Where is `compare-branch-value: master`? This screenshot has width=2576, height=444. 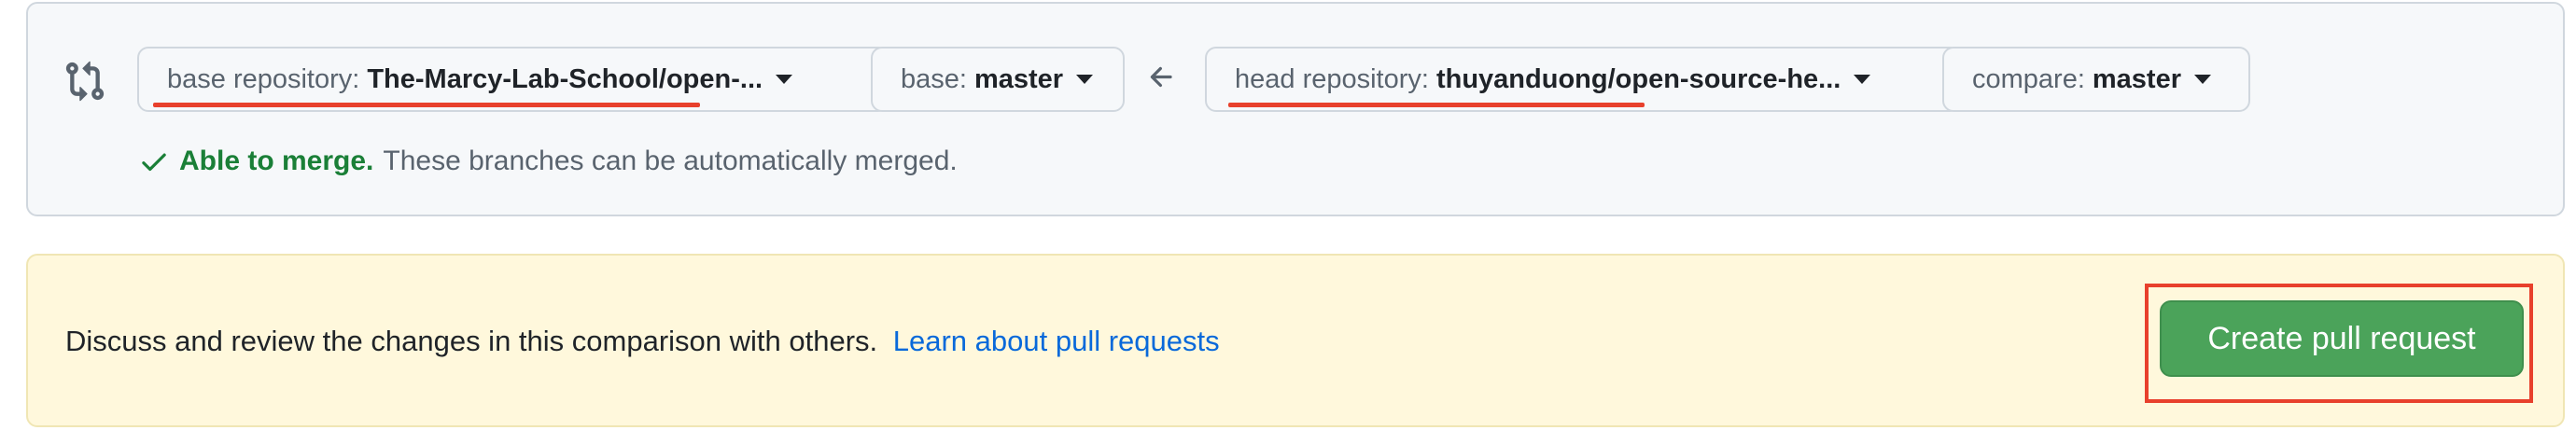
compare-branch-value: master is located at coordinates (2137, 78).